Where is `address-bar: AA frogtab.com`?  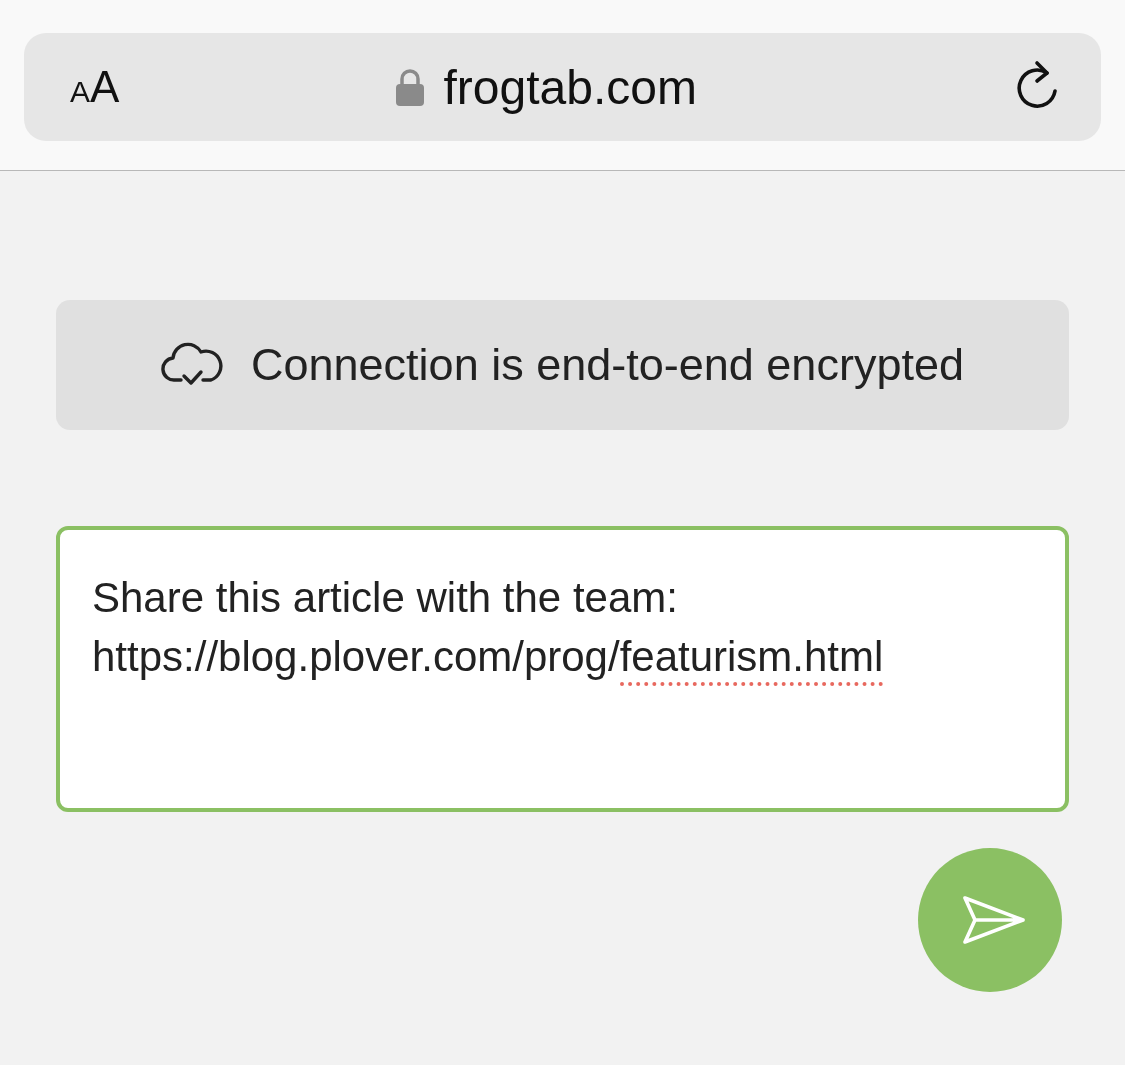 address-bar: AA frogtab.com is located at coordinates (562, 87).